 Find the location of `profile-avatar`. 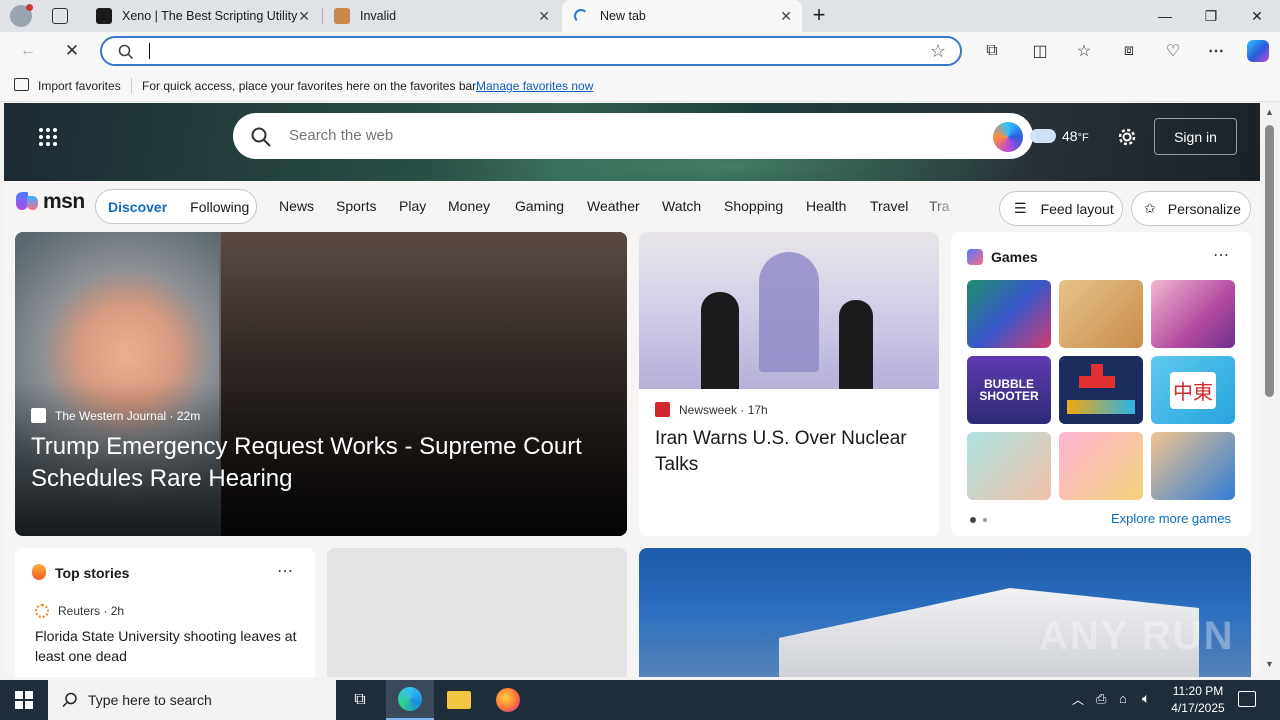

profile-avatar is located at coordinates (21, 15).